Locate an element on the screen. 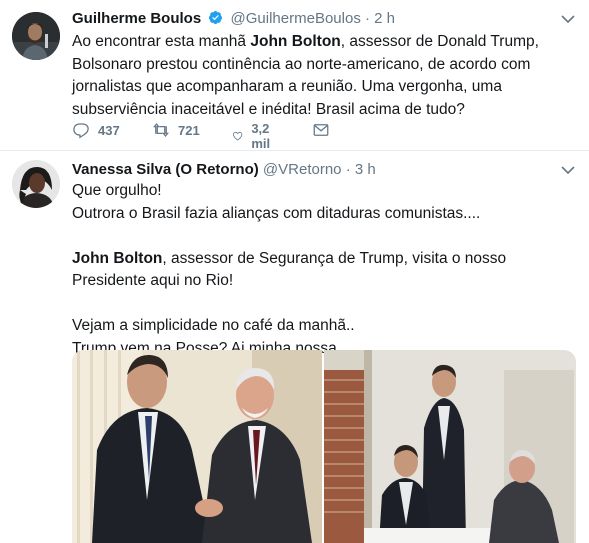 Image resolution: width=589 pixels, height=543 pixels. verified-badge-icon is located at coordinates (216, 17).